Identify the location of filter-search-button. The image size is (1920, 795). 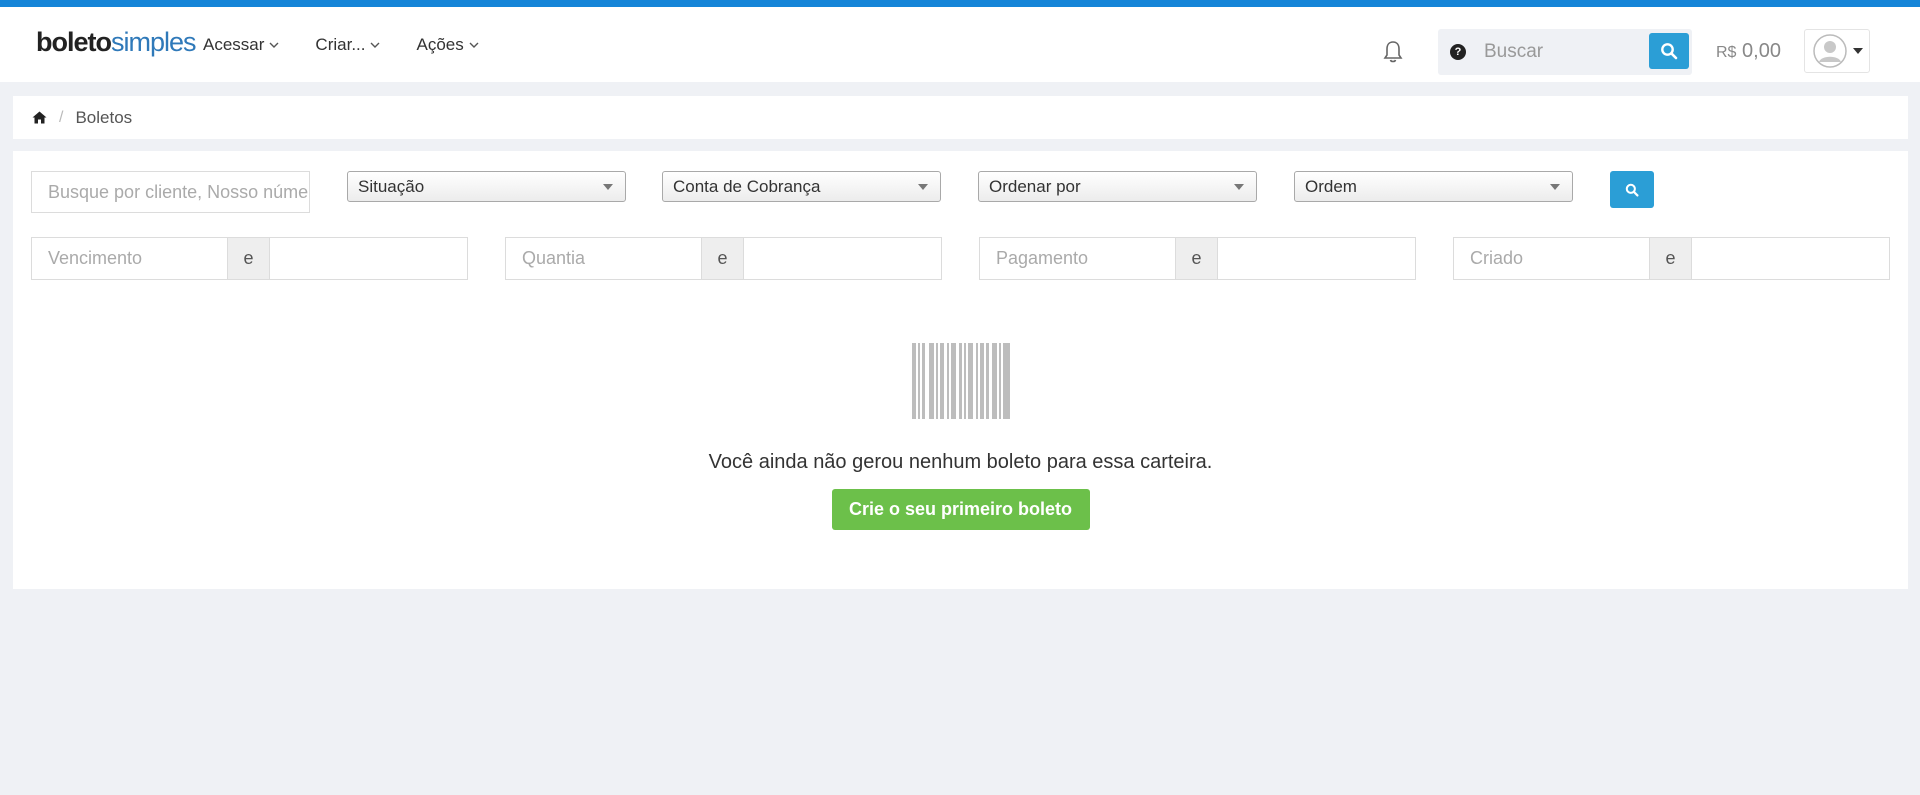
(1632, 189).